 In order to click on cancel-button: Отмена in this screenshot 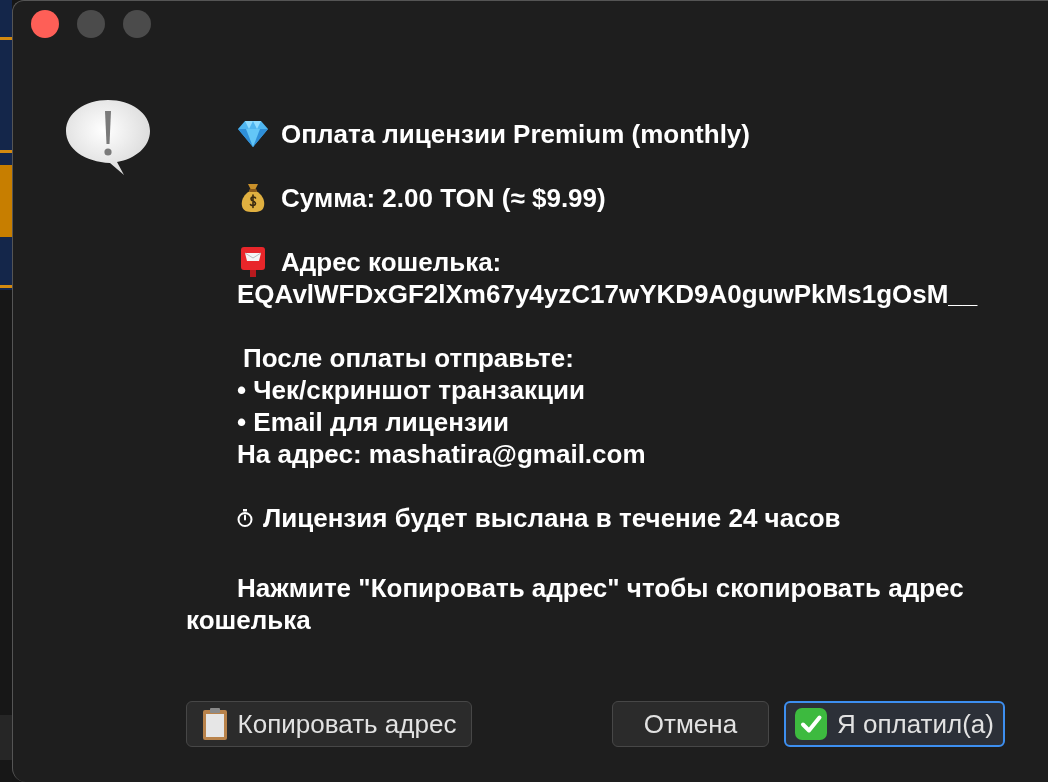, I will do `click(690, 724)`.